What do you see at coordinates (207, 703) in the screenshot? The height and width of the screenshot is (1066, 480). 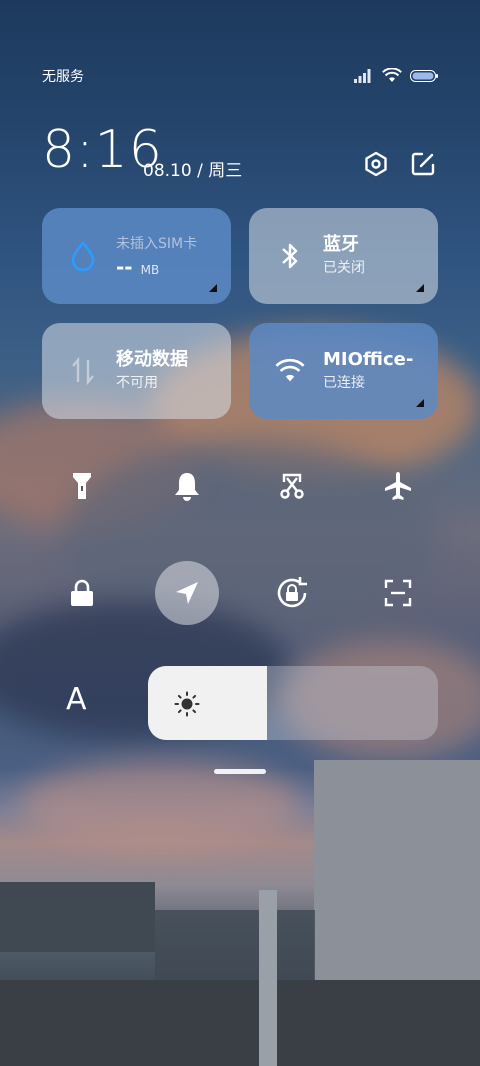 I see `brightness-fill` at bounding box center [207, 703].